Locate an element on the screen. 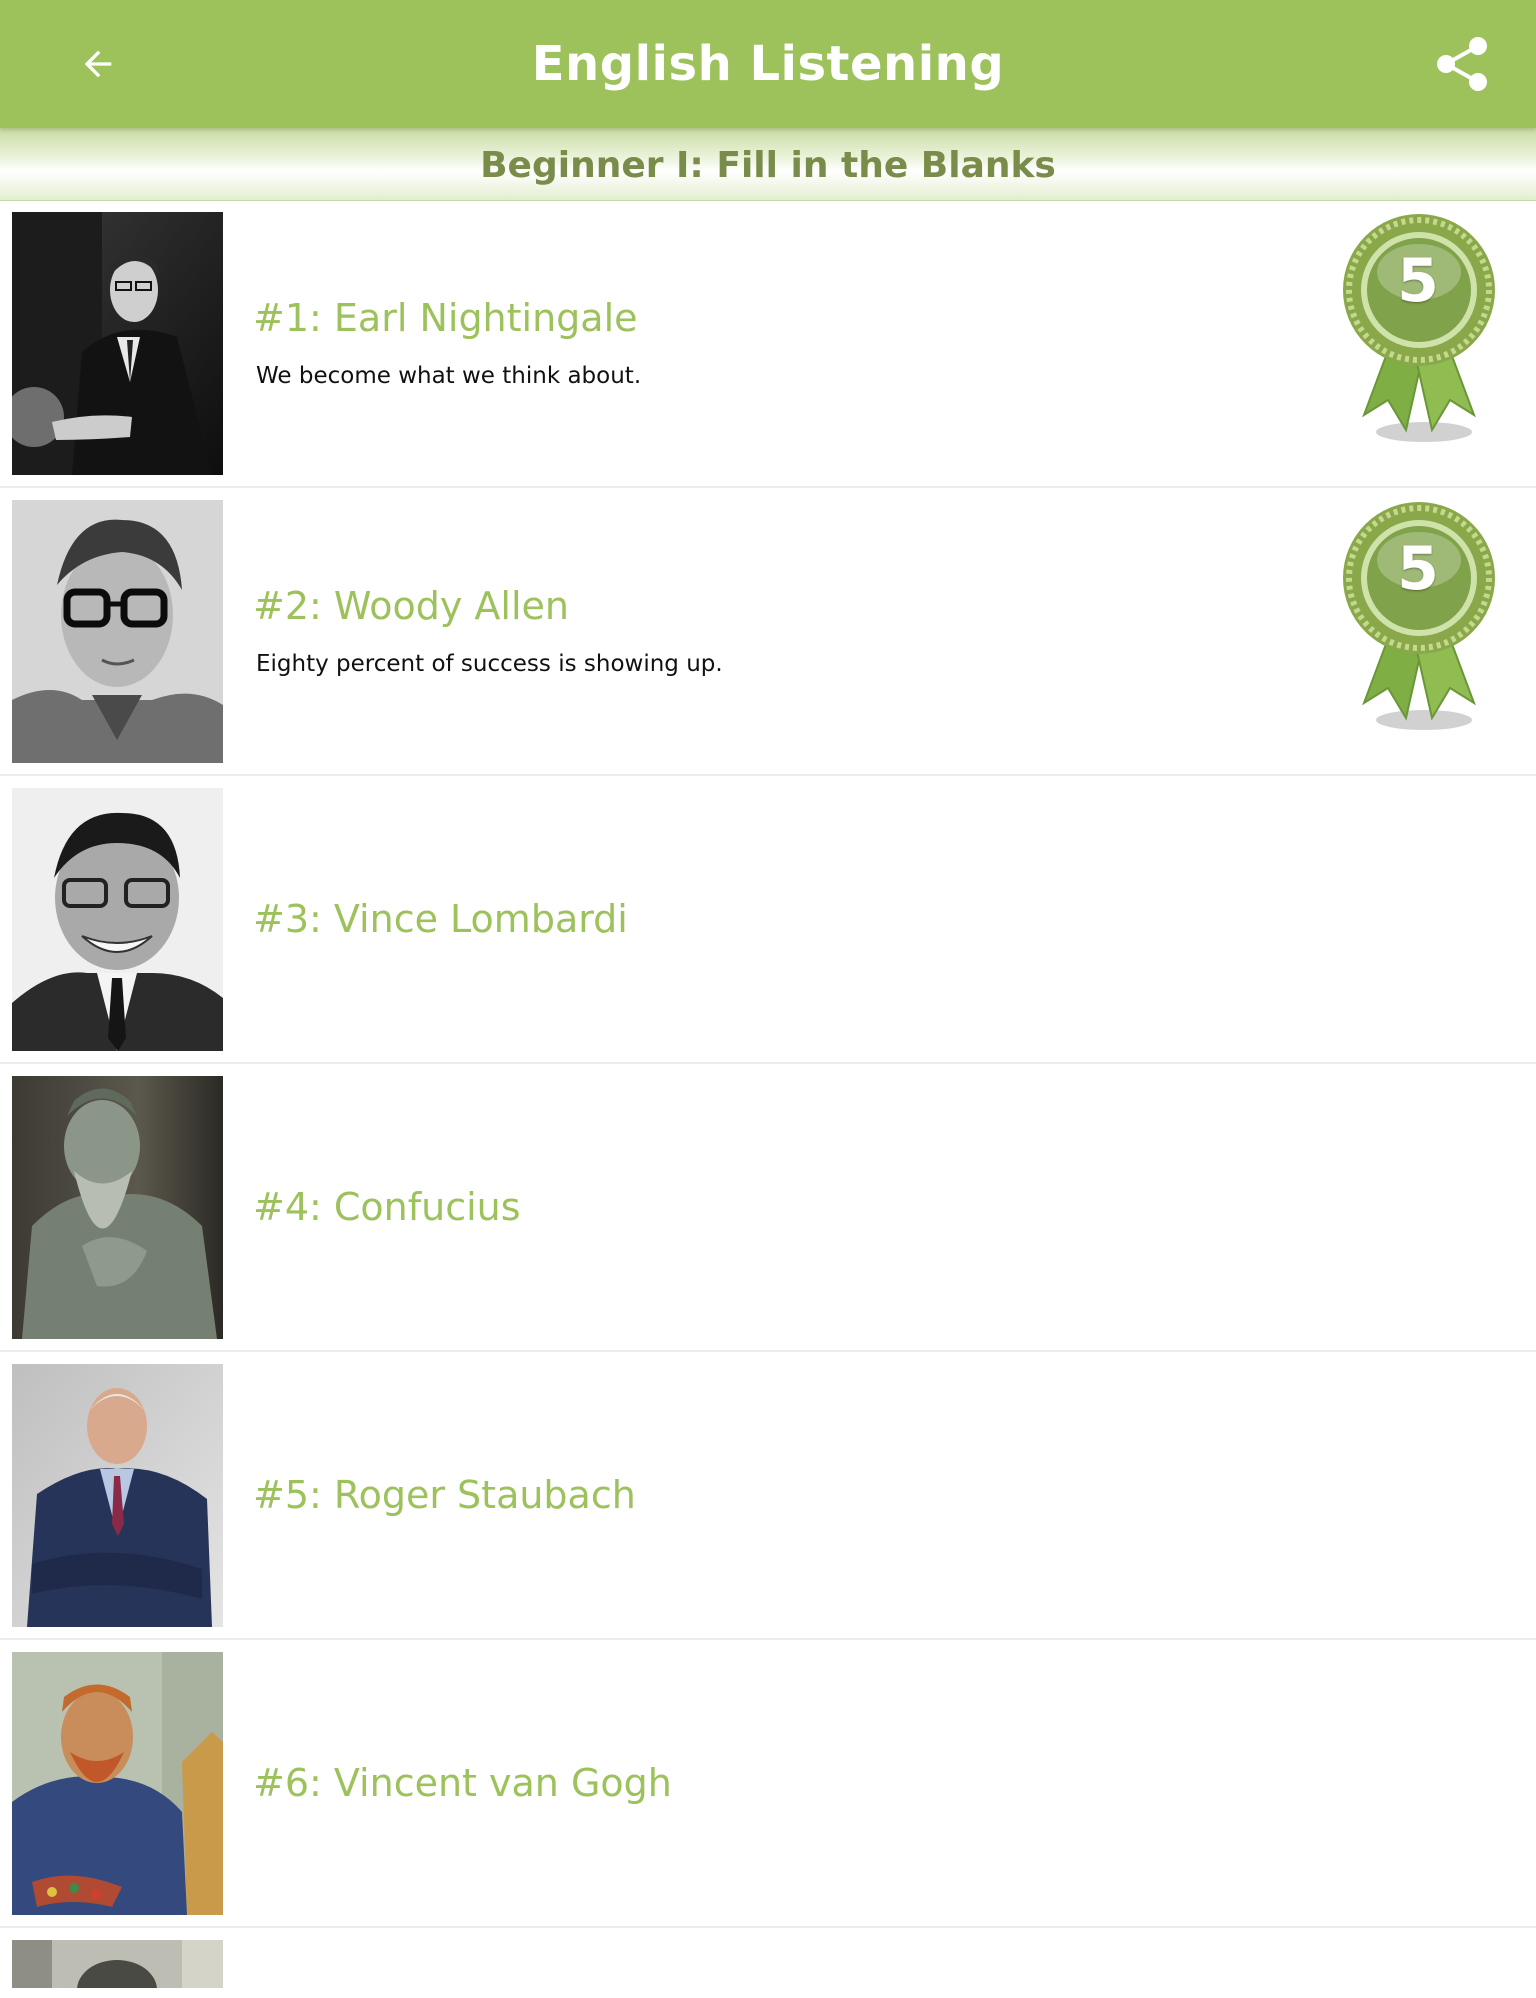 This screenshot has width=1536, height=1998. lesson-quote: Eighty percent of success is showing up. is located at coordinates (489, 664).